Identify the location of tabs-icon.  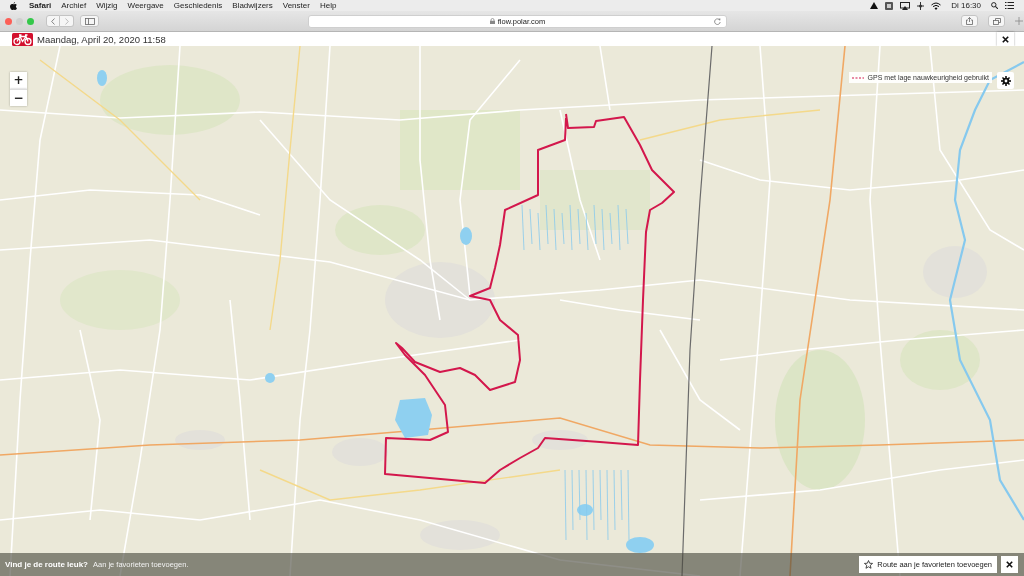
(996, 21).